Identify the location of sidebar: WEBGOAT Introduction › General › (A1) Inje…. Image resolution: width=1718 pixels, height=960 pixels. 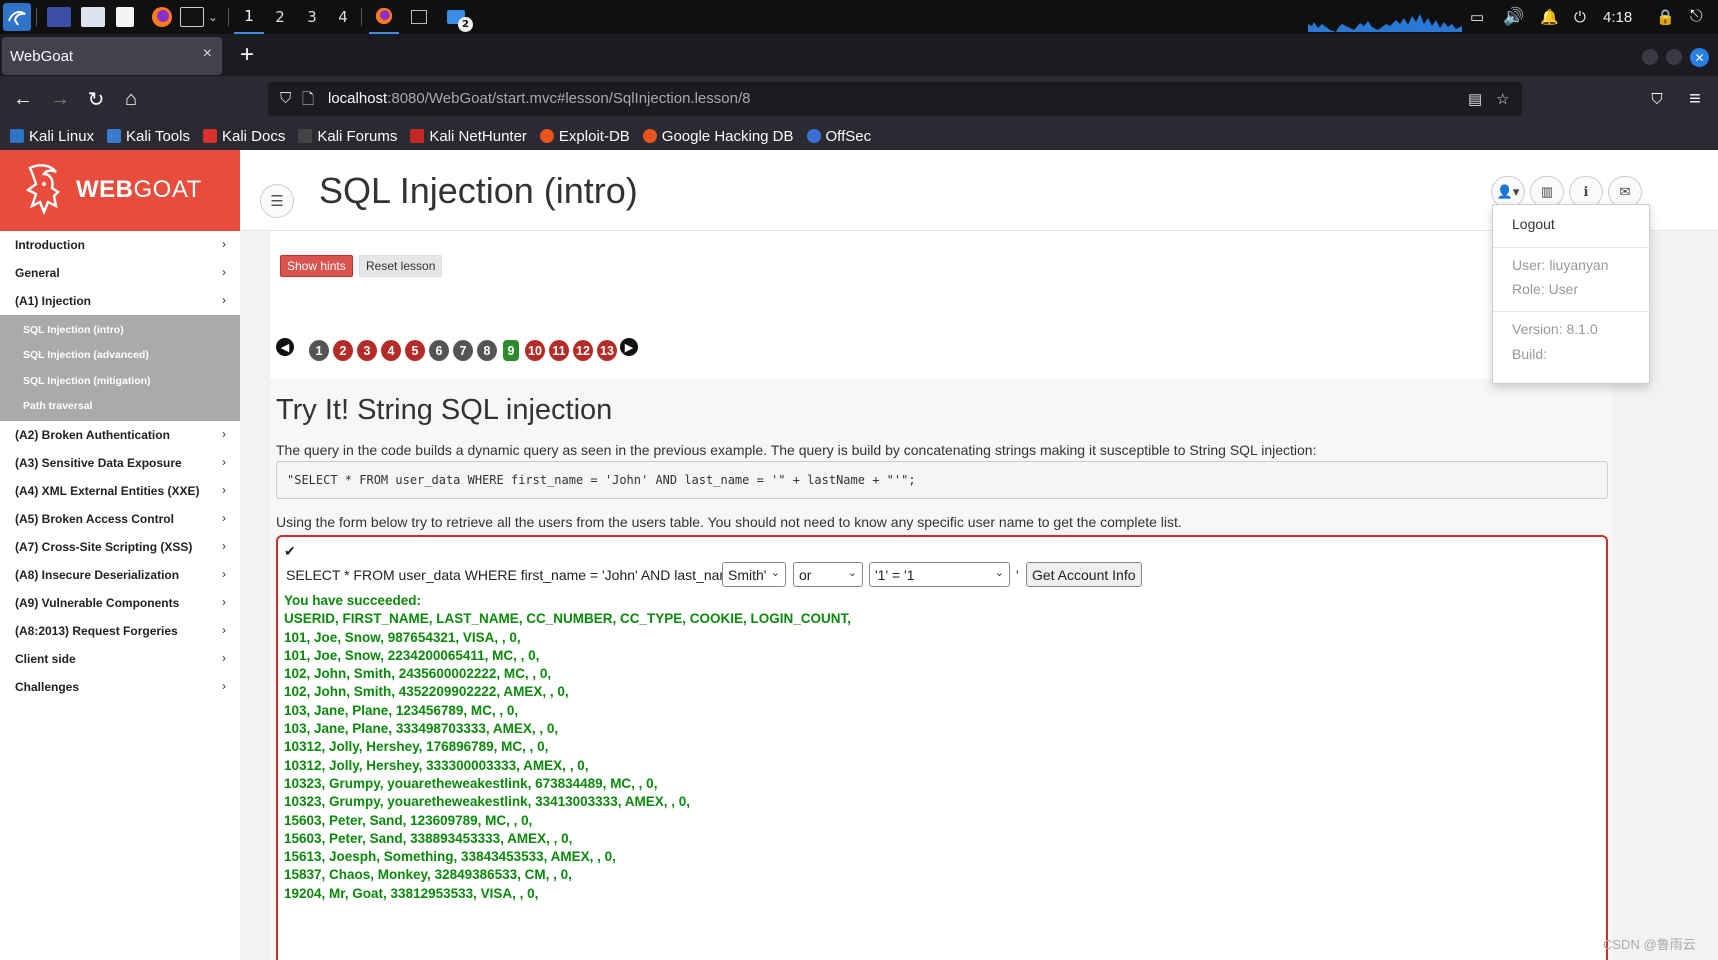
(120, 555).